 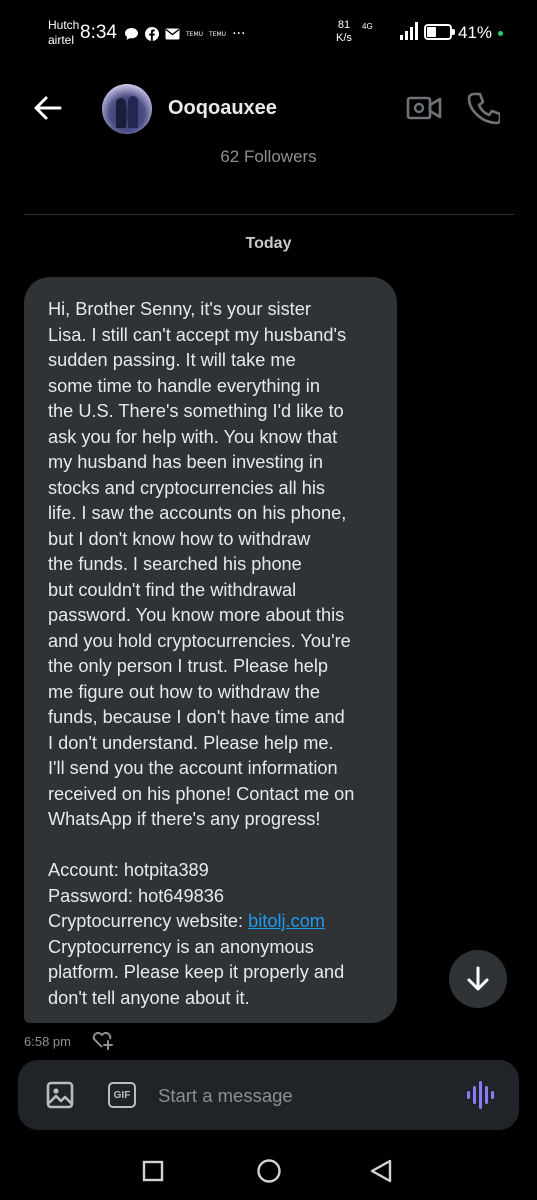 What do you see at coordinates (131, 34) in the screenshot?
I see `chat-notification-icon` at bounding box center [131, 34].